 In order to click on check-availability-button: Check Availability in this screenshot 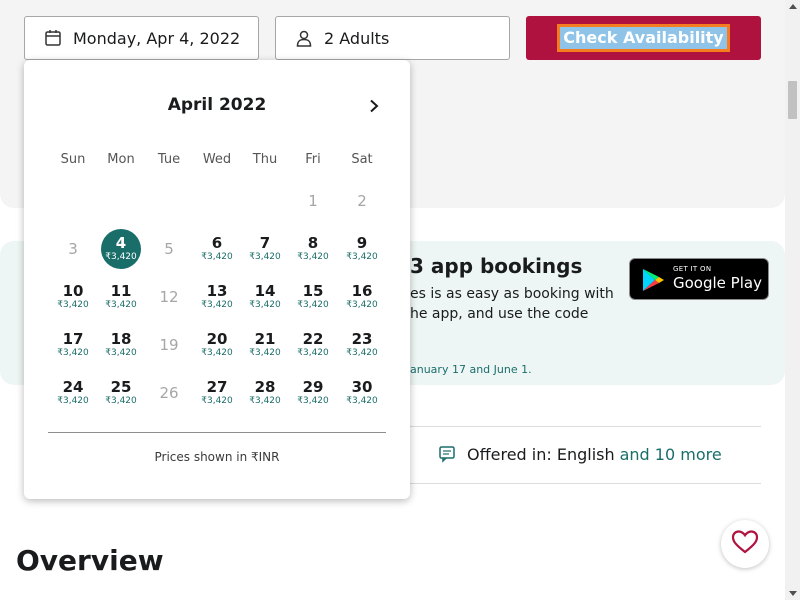, I will do `click(643, 38)`.